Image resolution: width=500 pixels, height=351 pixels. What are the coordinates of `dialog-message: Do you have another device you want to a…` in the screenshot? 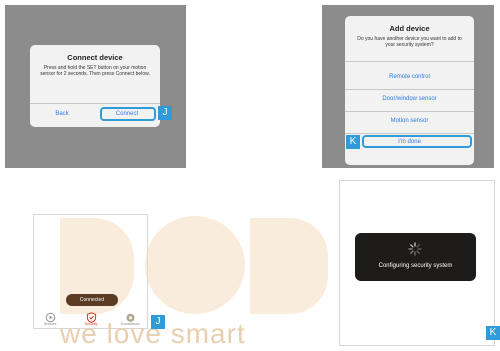 It's located at (409, 42).